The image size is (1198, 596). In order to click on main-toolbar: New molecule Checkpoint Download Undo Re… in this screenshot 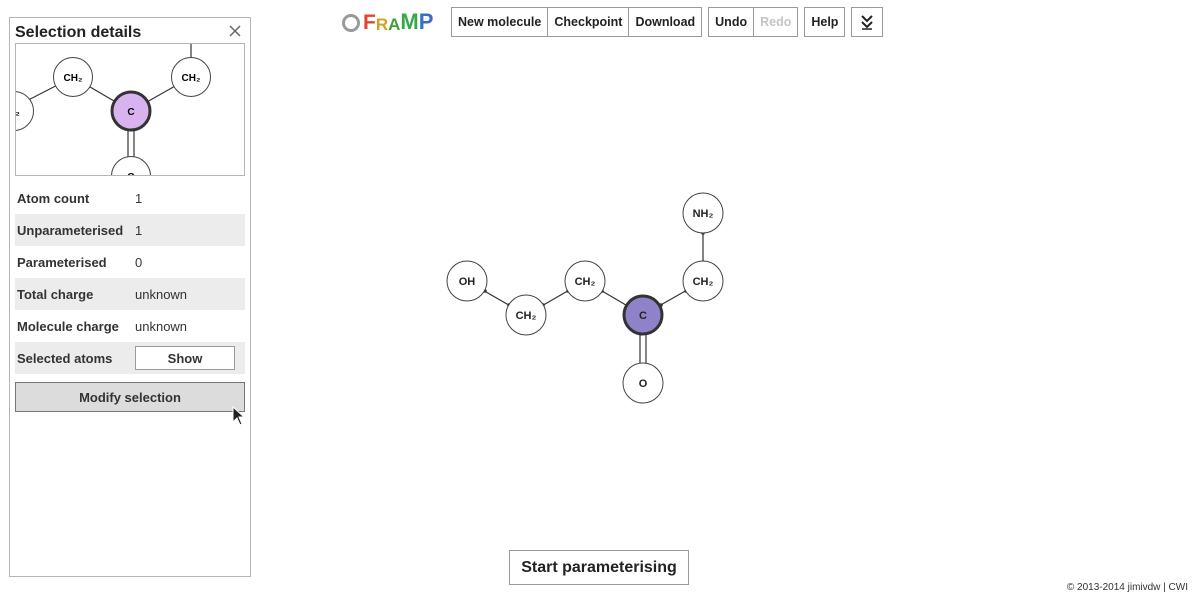, I will do `click(670, 22)`.